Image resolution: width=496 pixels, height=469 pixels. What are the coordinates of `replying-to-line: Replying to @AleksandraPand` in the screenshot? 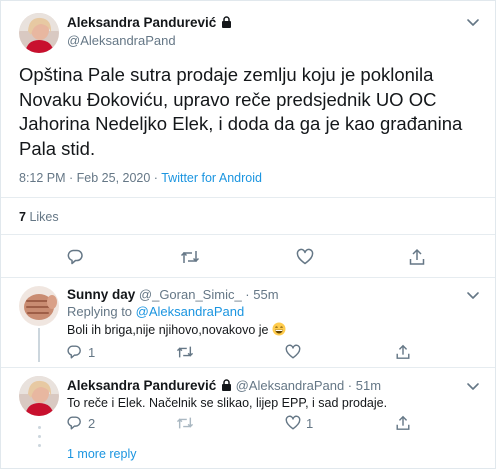 It's located at (155, 311).